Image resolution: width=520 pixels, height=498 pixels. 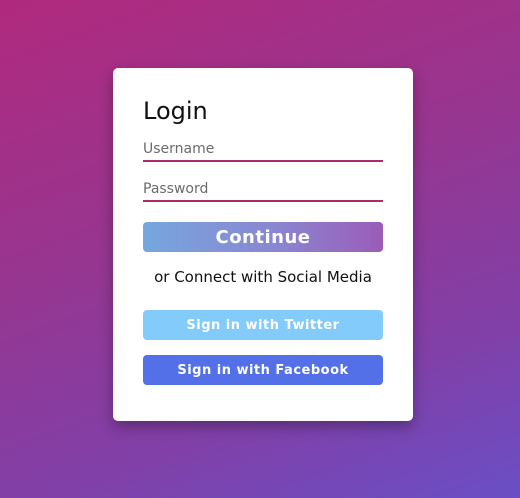 What do you see at coordinates (263, 325) in the screenshot?
I see `twitter-signin-button: Sign in with Twitter` at bounding box center [263, 325].